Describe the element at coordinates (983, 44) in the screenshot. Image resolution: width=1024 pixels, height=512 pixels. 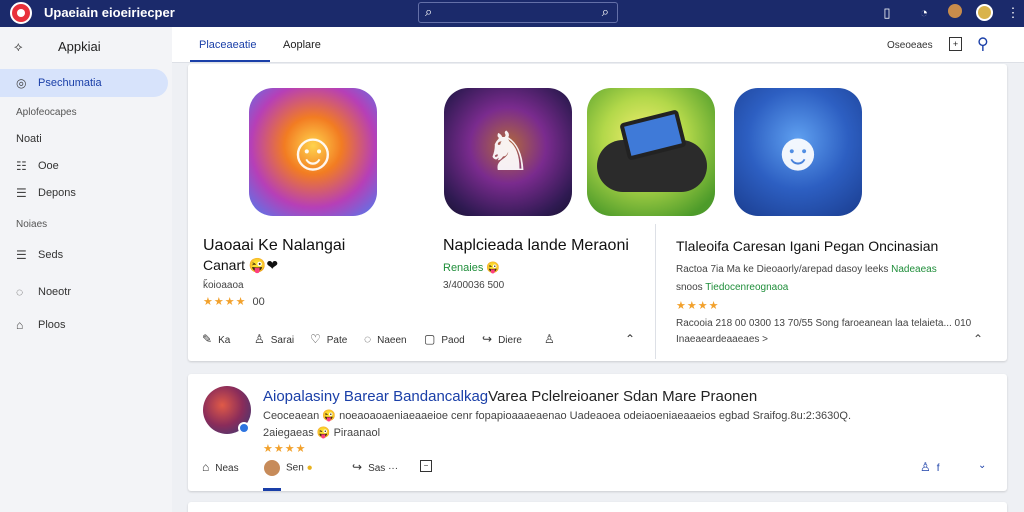
I see `search-icon: ⚲` at that location.